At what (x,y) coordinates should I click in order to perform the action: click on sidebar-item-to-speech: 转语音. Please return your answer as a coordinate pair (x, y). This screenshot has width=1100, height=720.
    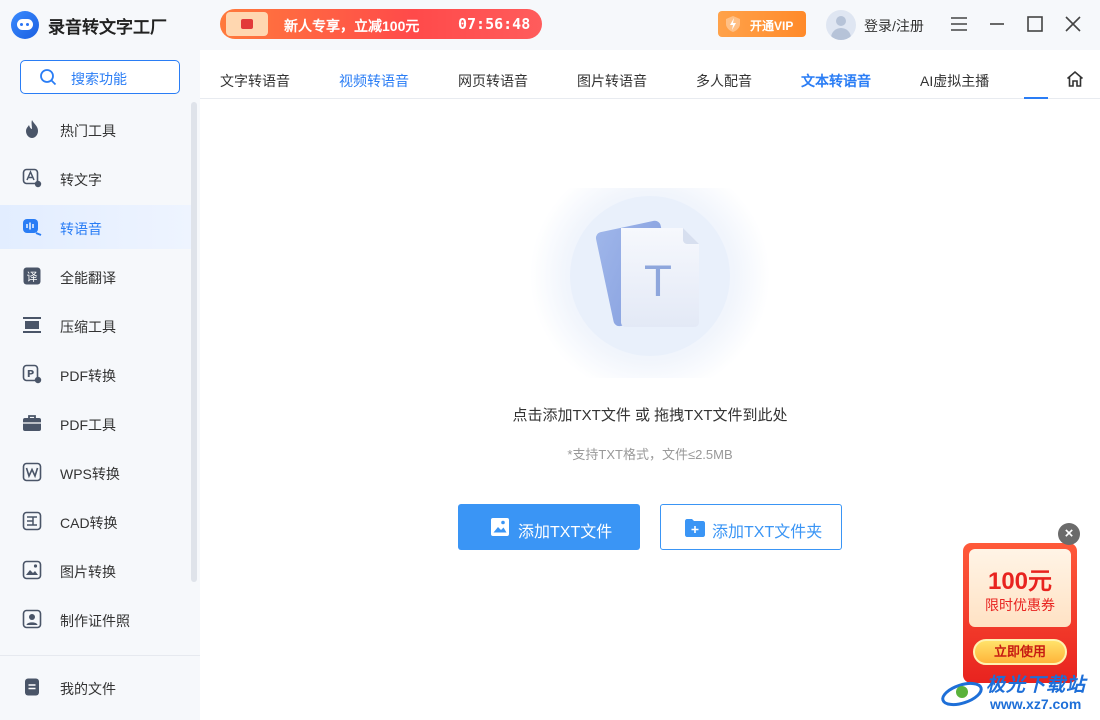
    Looking at the image, I should click on (96, 227).